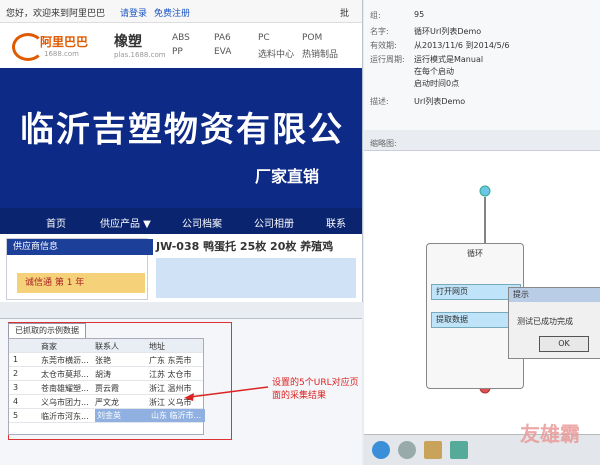 This screenshot has height=465, width=600. Describe the element at coordinates (49, 346) in the screenshot. I see `col-header: 商家` at that location.